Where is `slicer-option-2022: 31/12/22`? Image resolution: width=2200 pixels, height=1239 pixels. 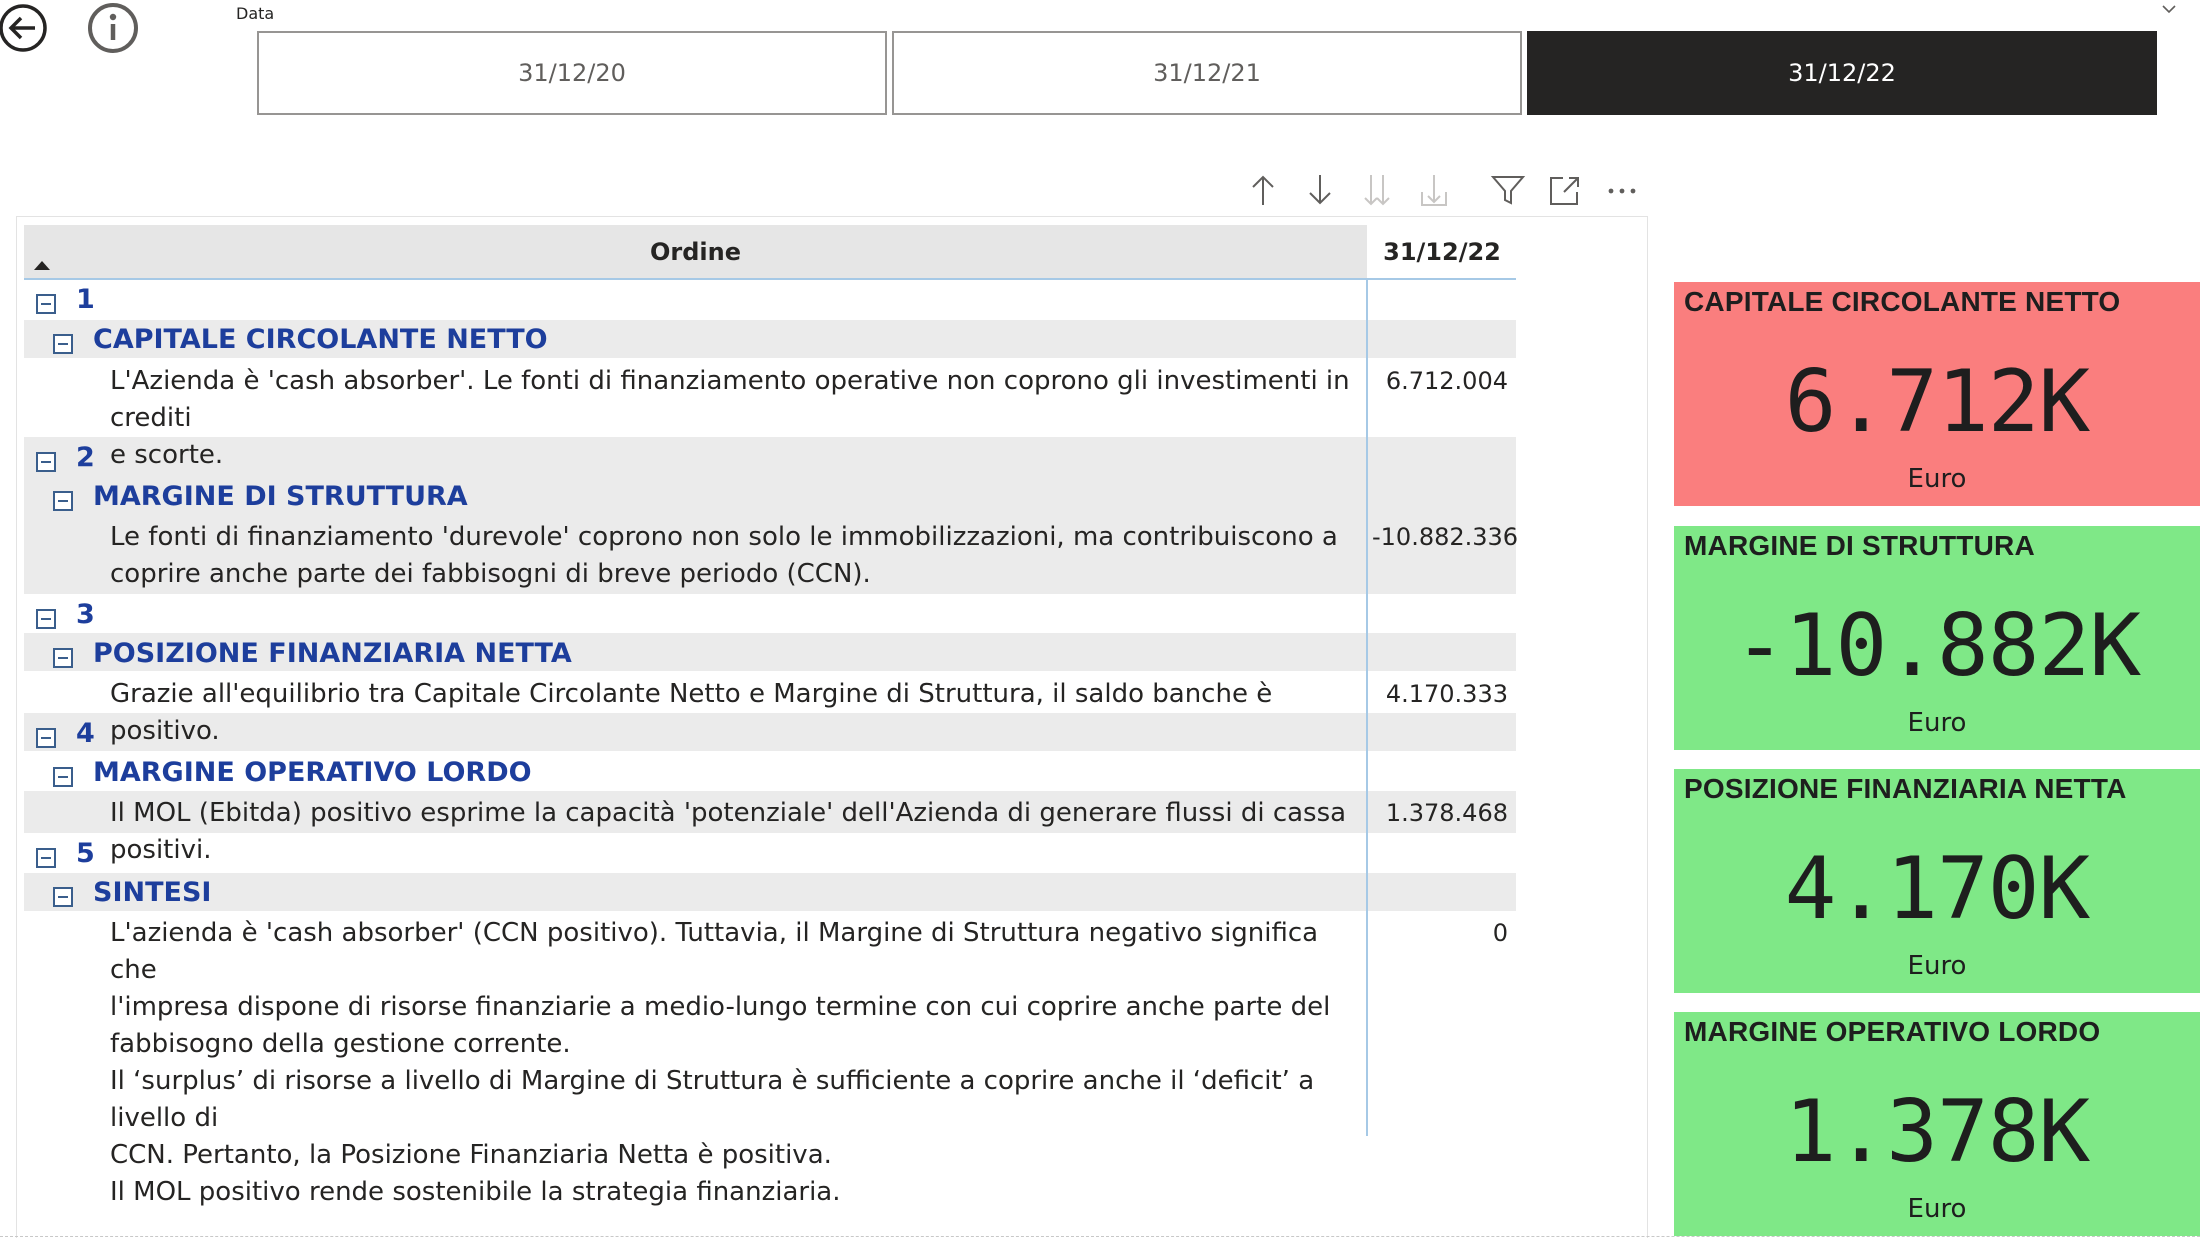 slicer-option-2022: 31/12/22 is located at coordinates (1842, 73).